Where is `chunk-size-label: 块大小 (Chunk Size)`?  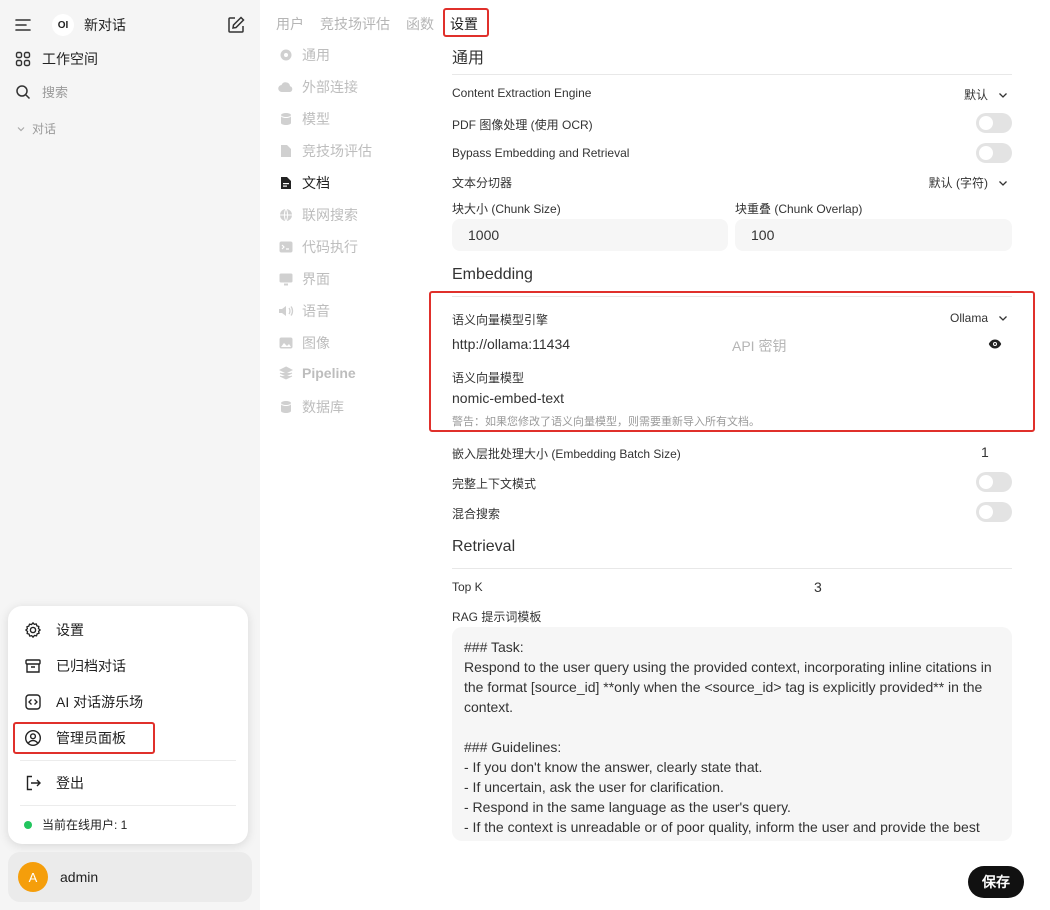 chunk-size-label: 块大小 (Chunk Size) is located at coordinates (506, 209).